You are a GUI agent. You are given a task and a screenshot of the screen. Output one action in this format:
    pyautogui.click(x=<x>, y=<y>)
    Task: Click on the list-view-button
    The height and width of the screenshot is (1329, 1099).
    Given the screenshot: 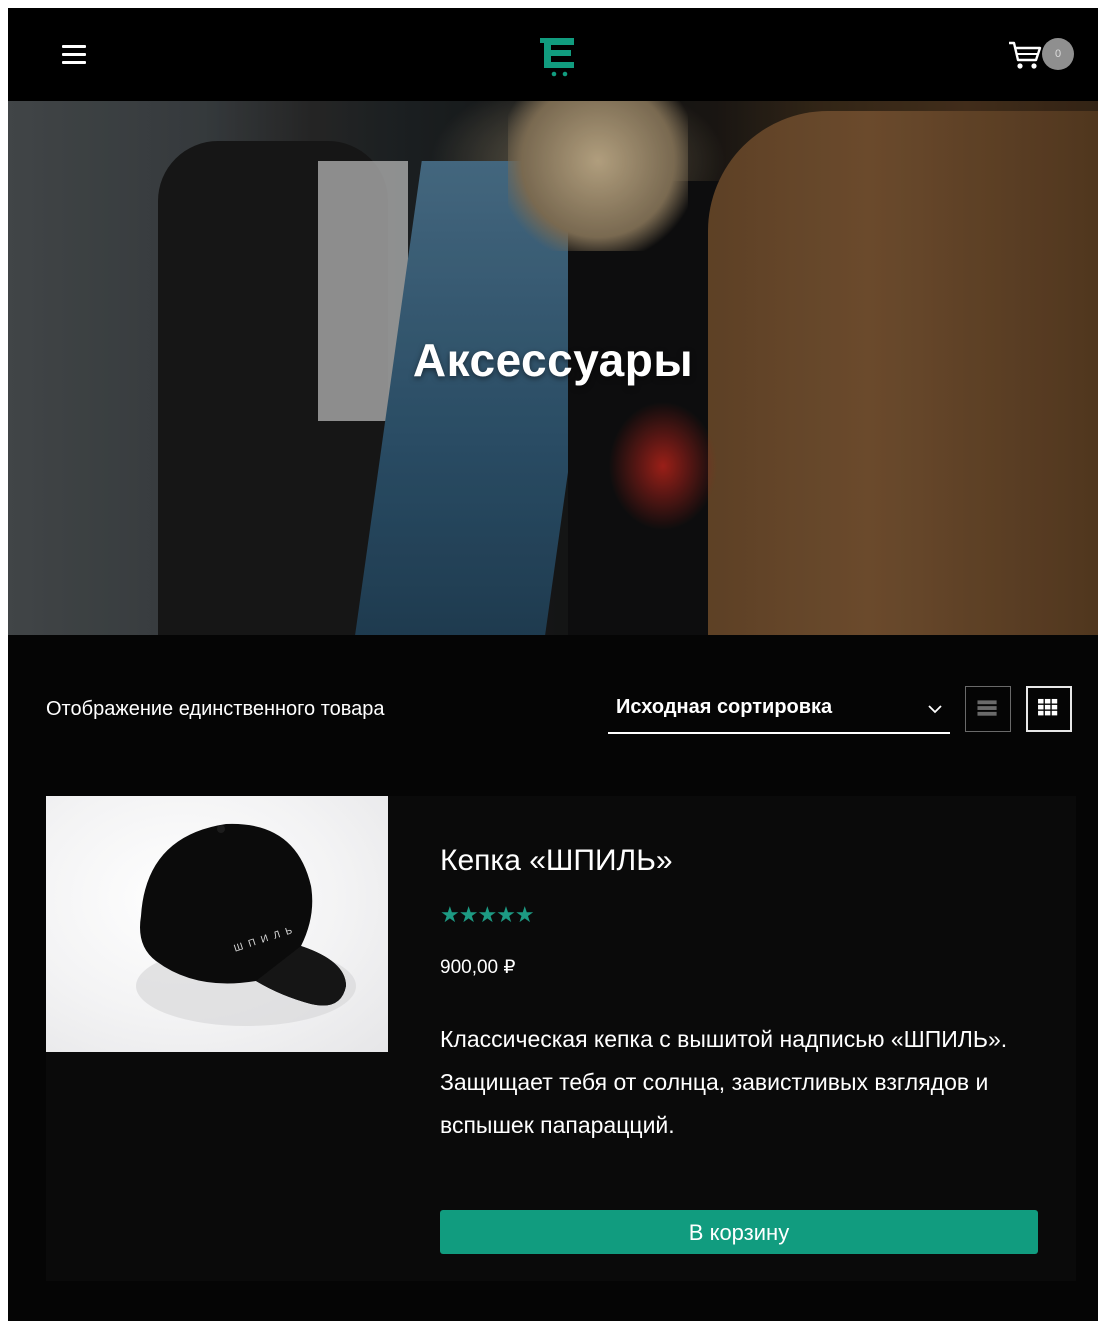 What is the action you would take?
    pyautogui.click(x=988, y=709)
    